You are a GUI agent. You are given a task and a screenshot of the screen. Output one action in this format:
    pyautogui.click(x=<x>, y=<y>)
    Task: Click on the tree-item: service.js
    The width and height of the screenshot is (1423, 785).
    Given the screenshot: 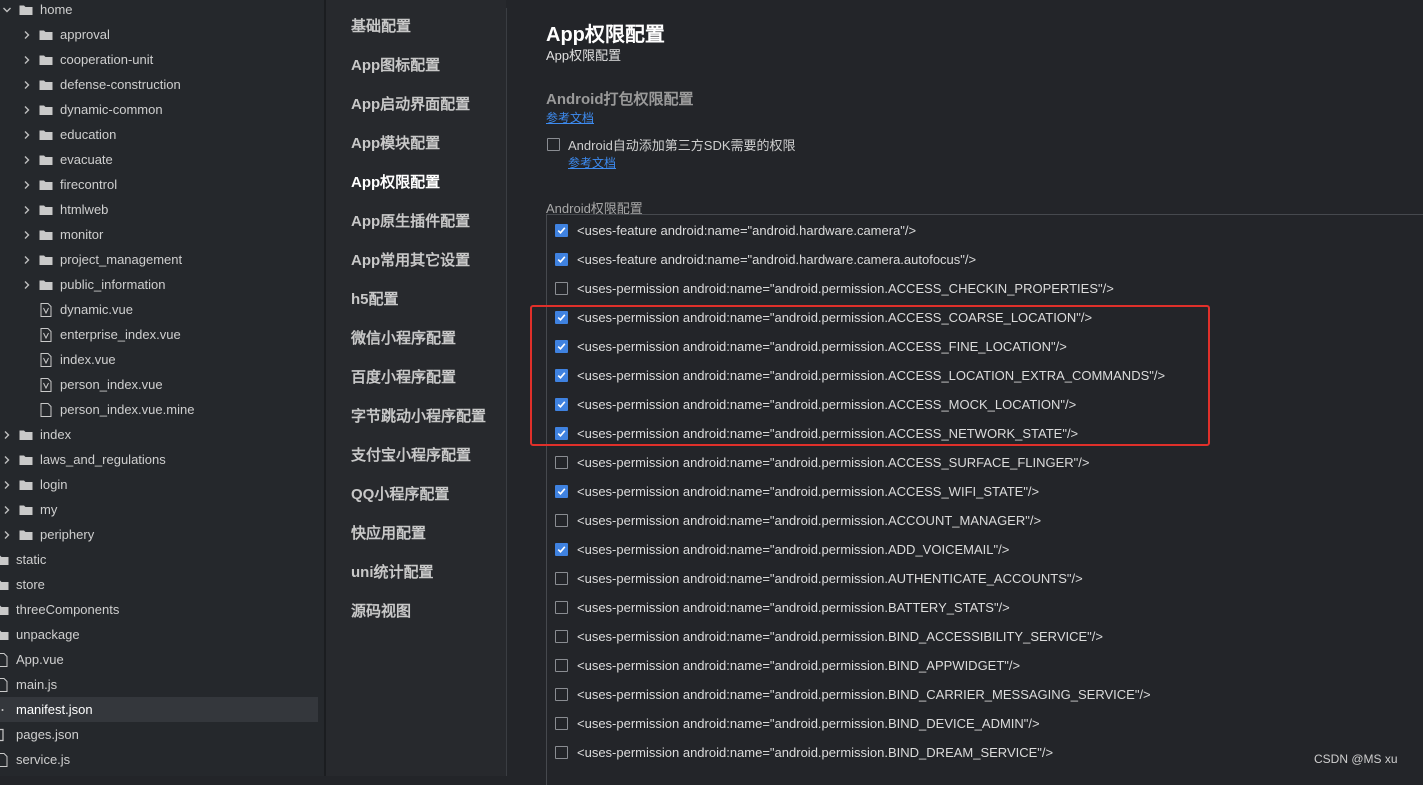 What is the action you would take?
    pyautogui.click(x=159, y=759)
    